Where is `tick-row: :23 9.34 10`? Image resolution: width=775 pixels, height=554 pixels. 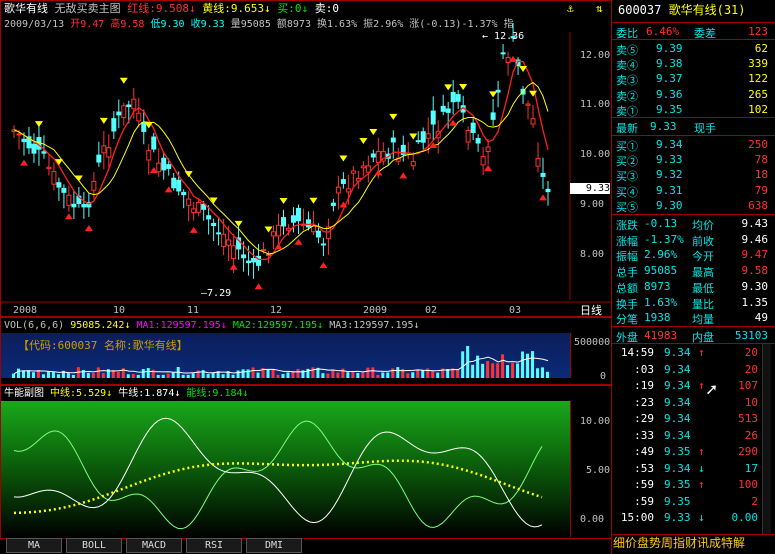 tick-row: :23 9.34 10 is located at coordinates (692, 403).